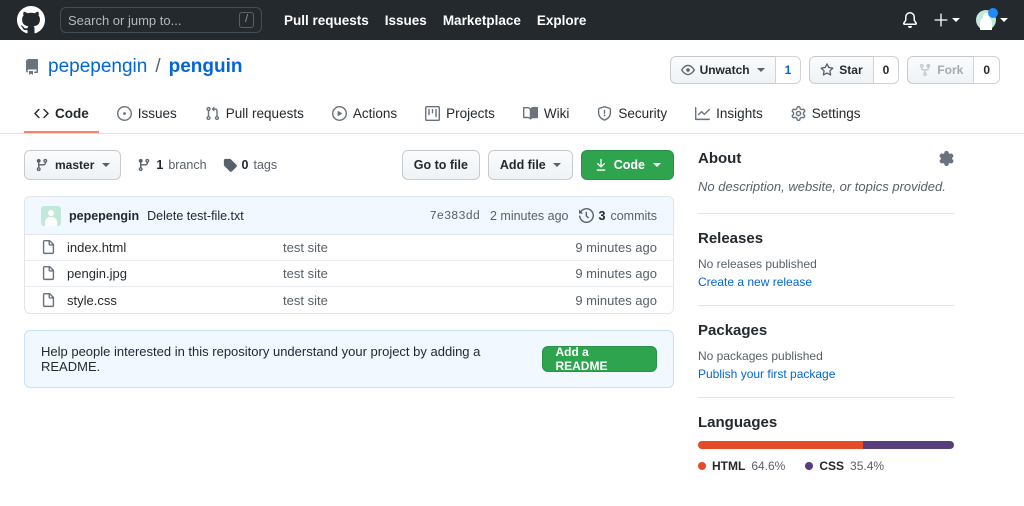 The width and height of the screenshot is (1024, 506). I want to click on releases-empty-text: No releases published, so click(757, 263).